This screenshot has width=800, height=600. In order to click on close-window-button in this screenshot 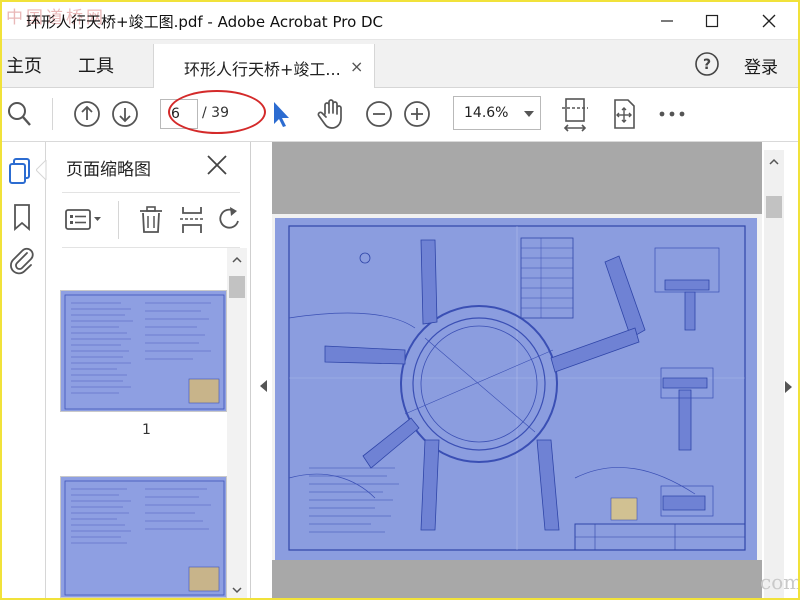, I will do `click(769, 21)`.